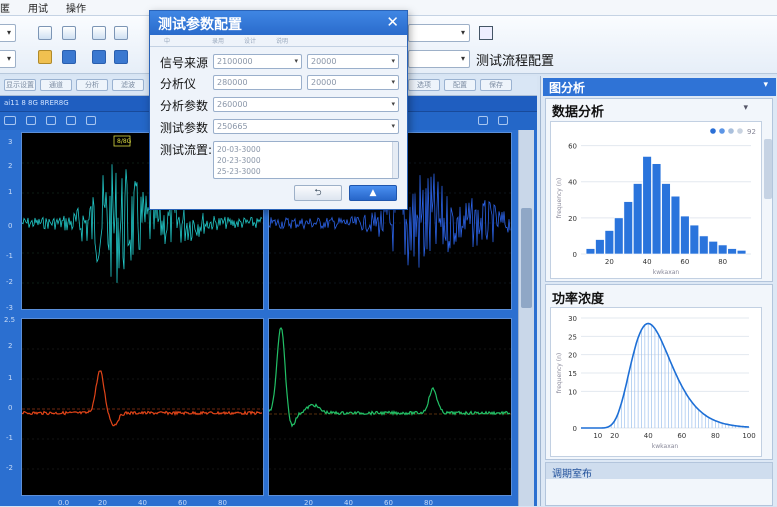  Describe the element at coordinates (91, 120) in the screenshot. I see `fit-icon` at that location.